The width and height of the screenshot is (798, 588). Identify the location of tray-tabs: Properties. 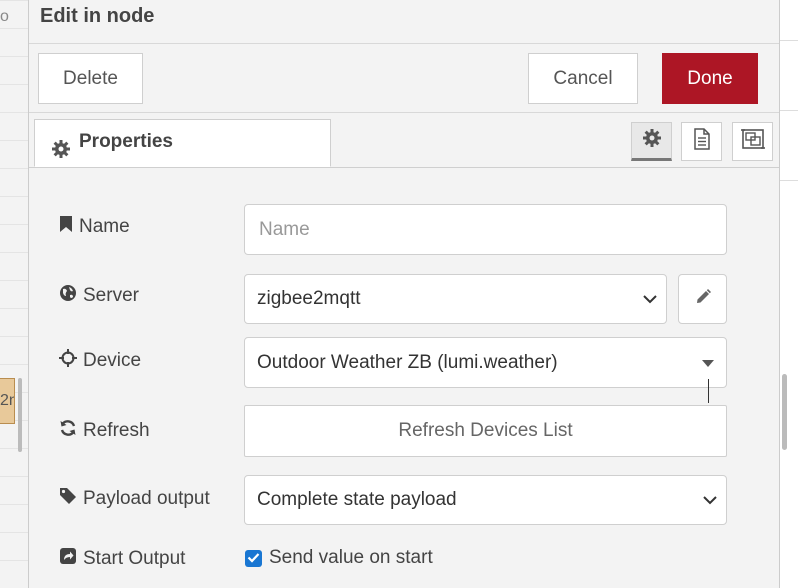
(404, 140).